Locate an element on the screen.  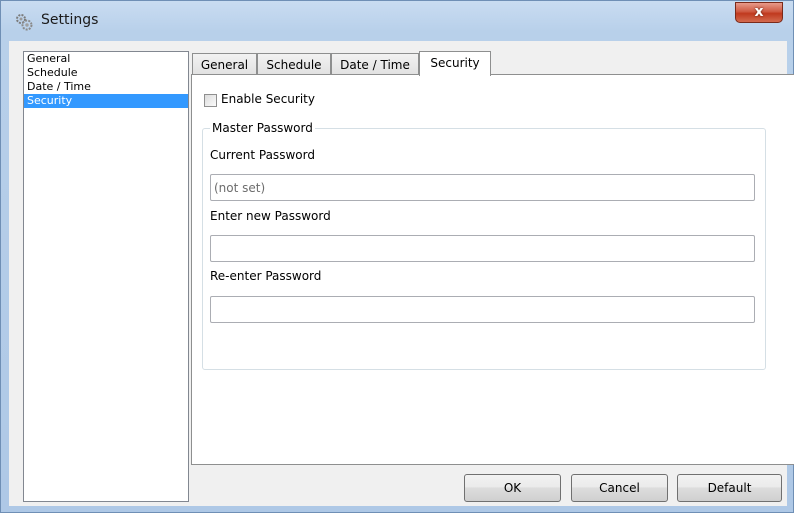
current-password-label: Current Password is located at coordinates (262, 155).